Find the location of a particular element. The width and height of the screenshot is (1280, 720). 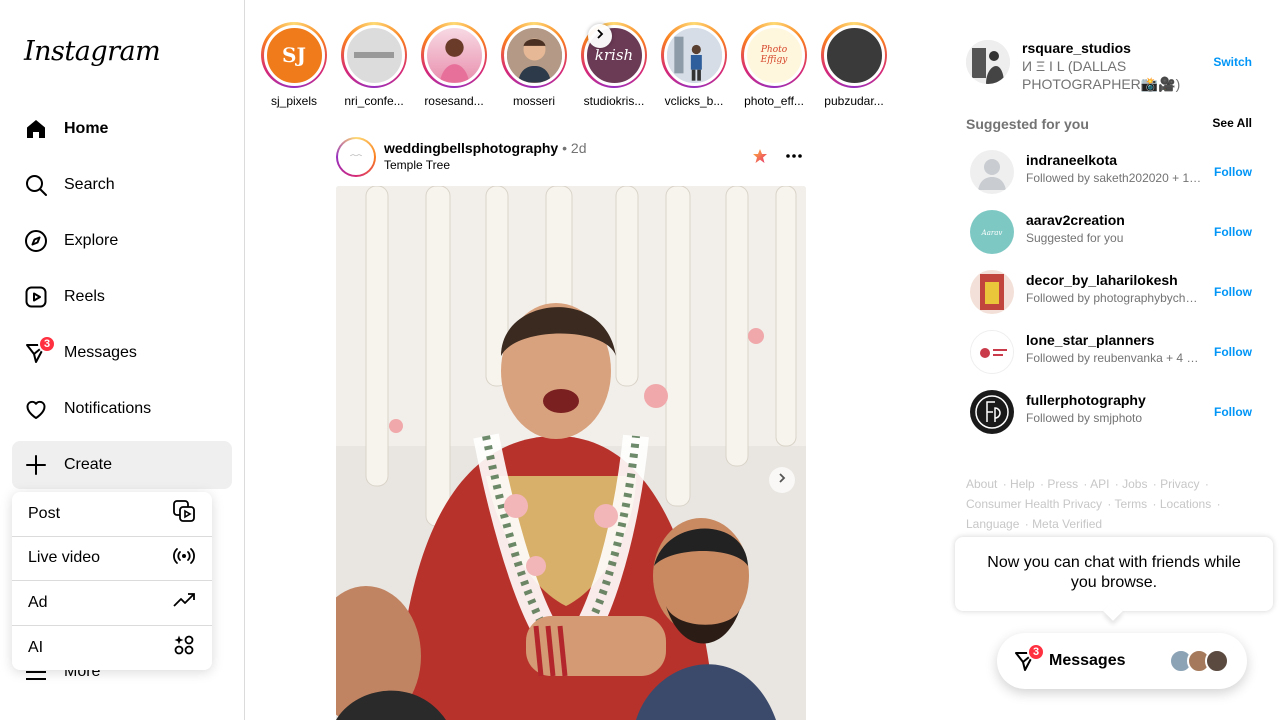

story-avatar: SJ is located at coordinates (294, 55).